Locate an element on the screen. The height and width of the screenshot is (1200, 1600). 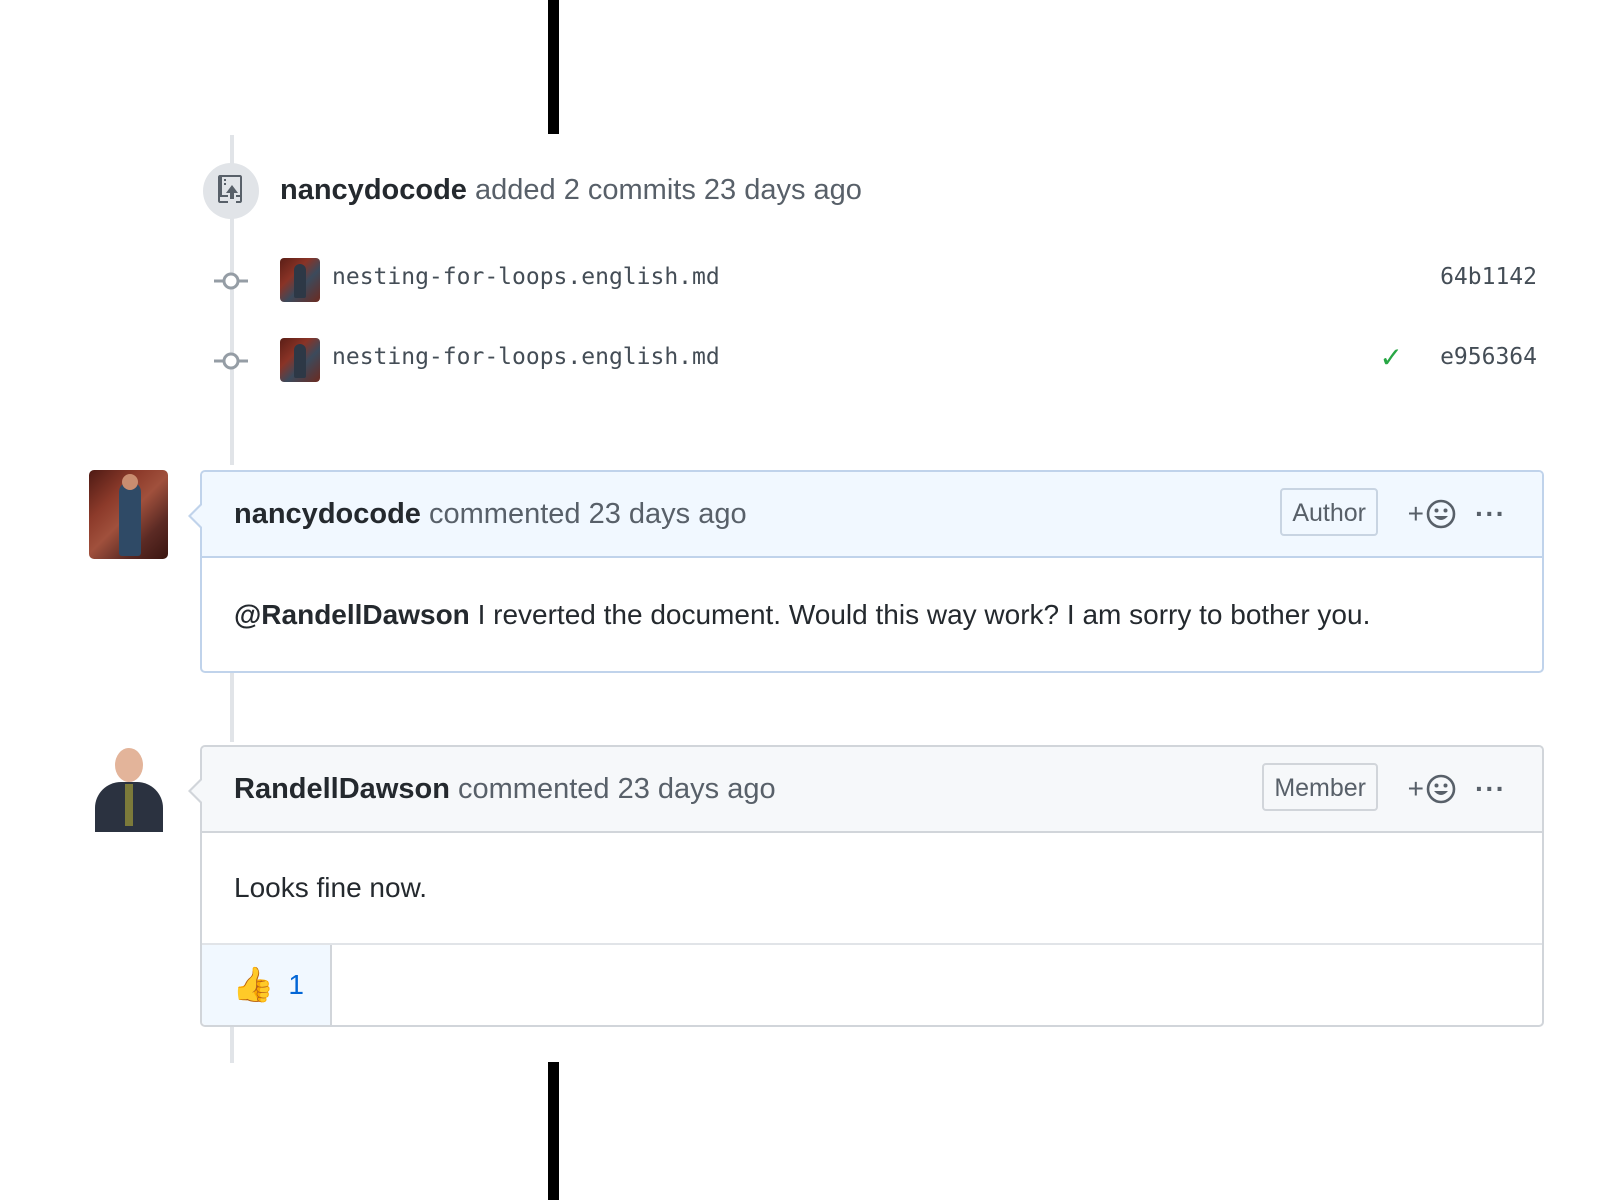
comment-author-link: nancydocode is located at coordinates (327, 514).